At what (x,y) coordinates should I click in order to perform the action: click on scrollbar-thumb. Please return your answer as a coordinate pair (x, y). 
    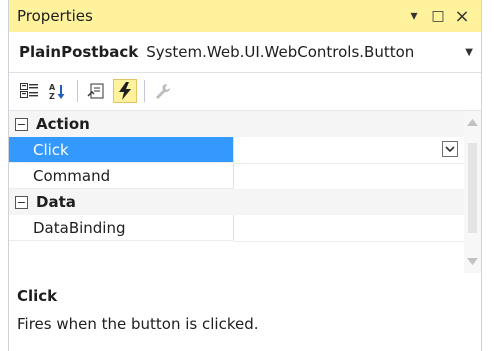
    Looking at the image, I should click on (472, 188).